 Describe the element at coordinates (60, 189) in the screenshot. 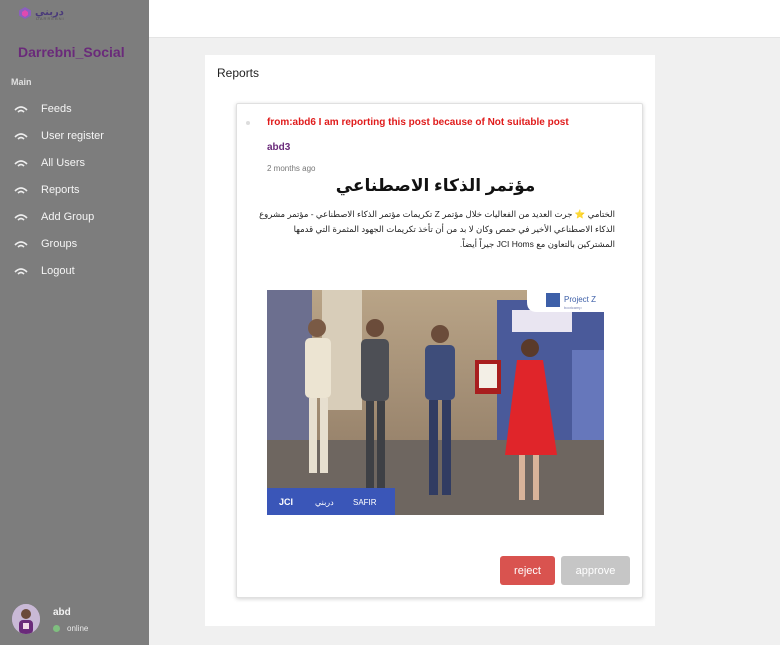

I see `sidebar-item-label: Reports` at that location.